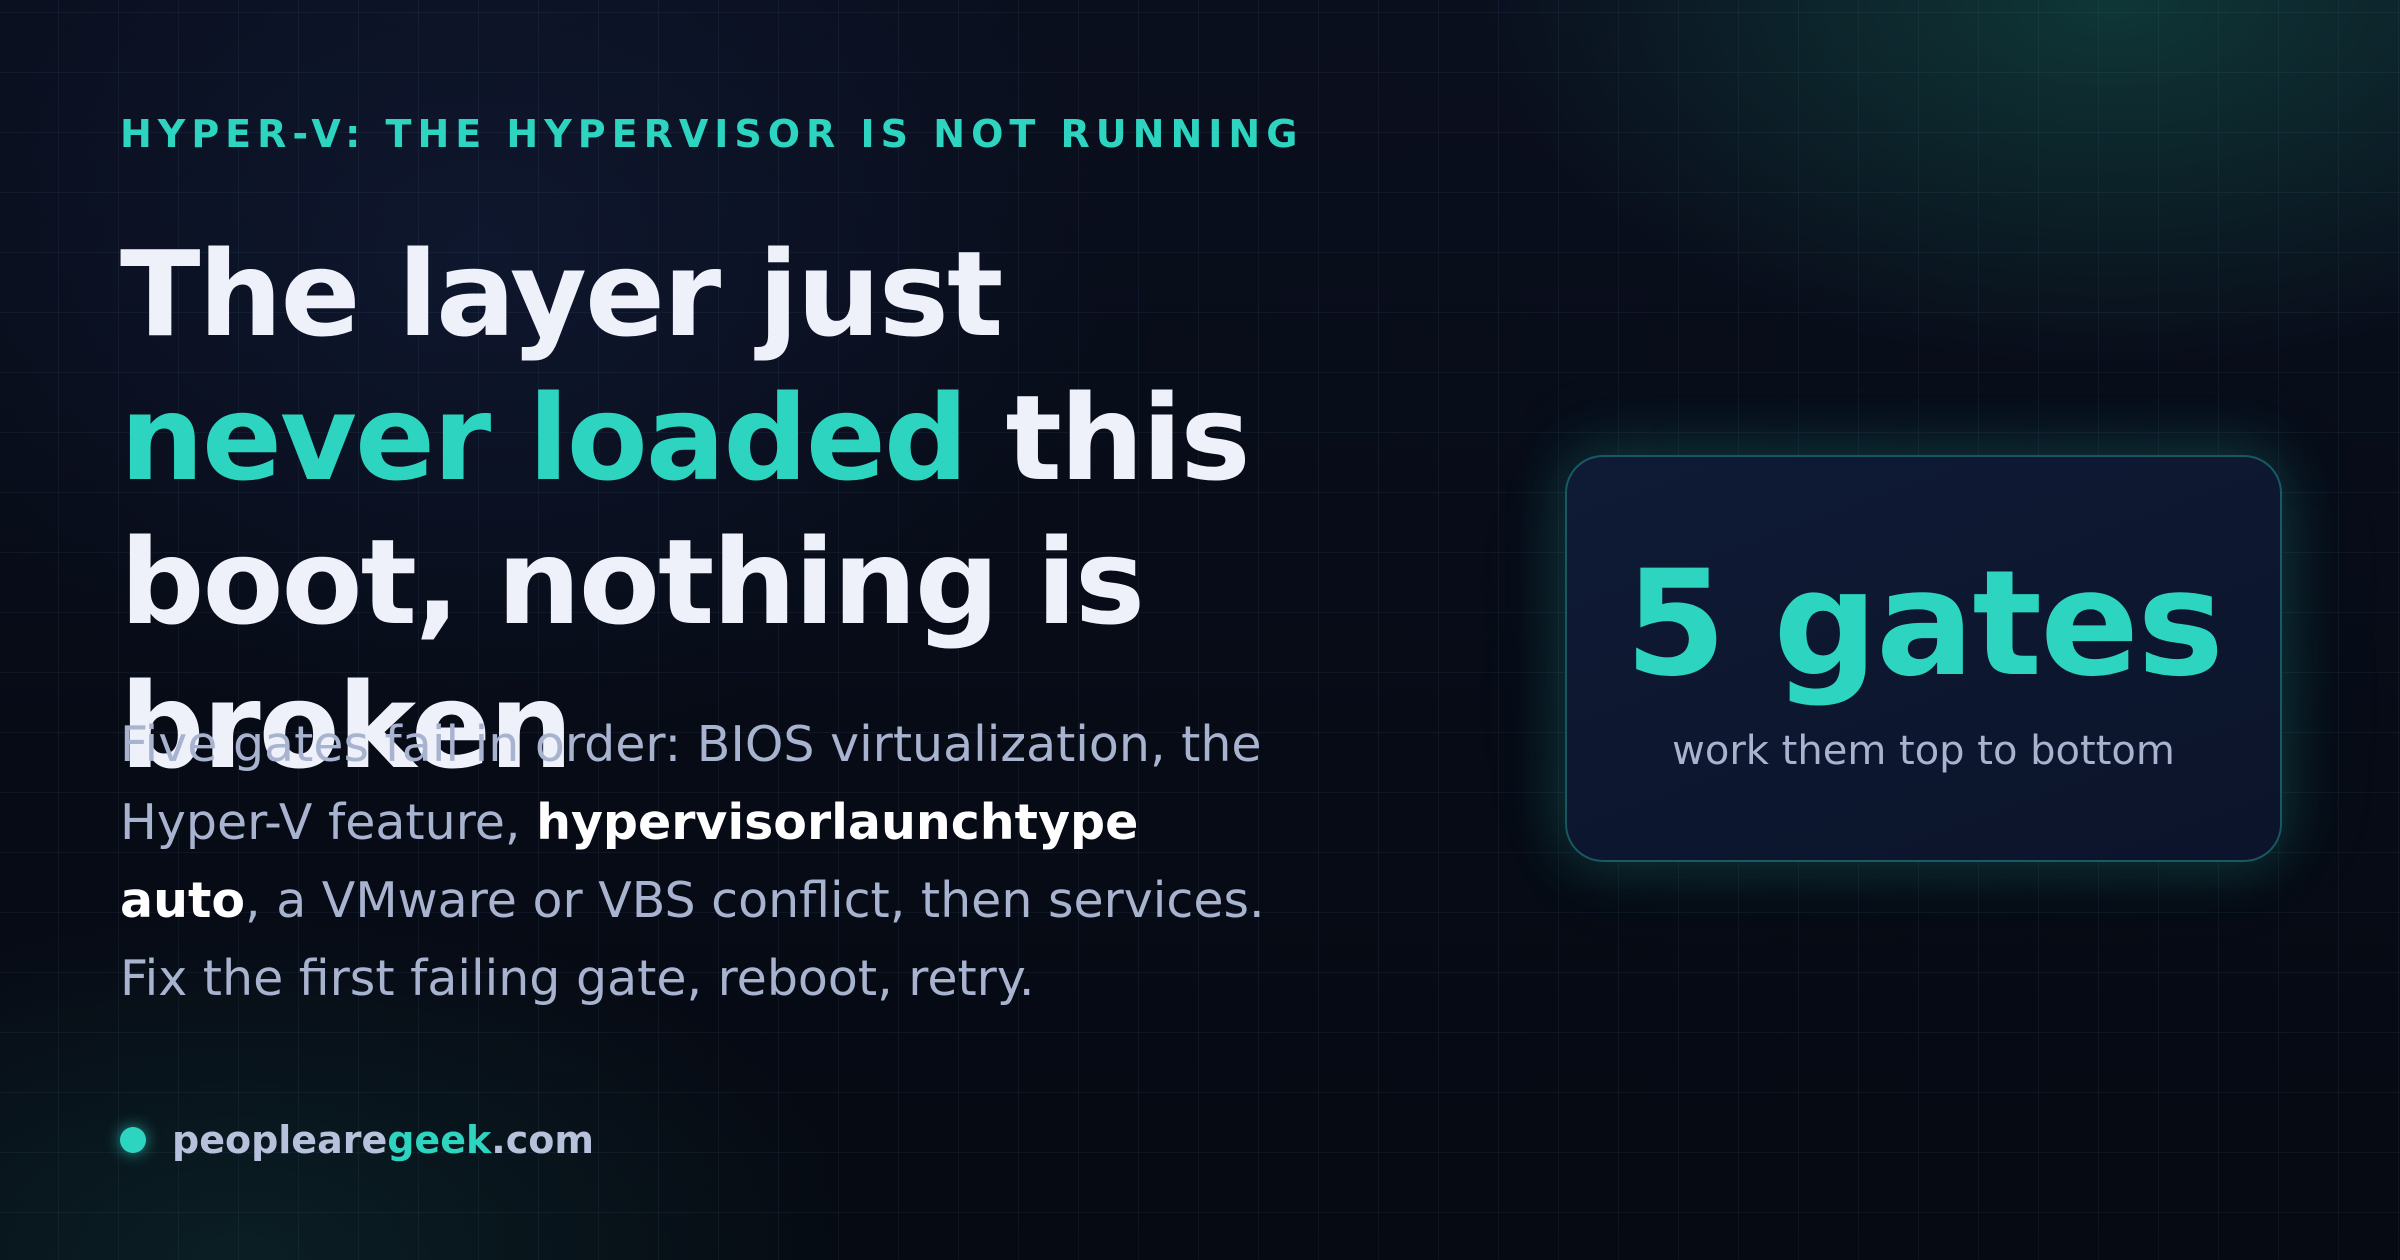  What do you see at coordinates (280, 1140) in the screenshot?
I see `site-name-lead: peopleare` at bounding box center [280, 1140].